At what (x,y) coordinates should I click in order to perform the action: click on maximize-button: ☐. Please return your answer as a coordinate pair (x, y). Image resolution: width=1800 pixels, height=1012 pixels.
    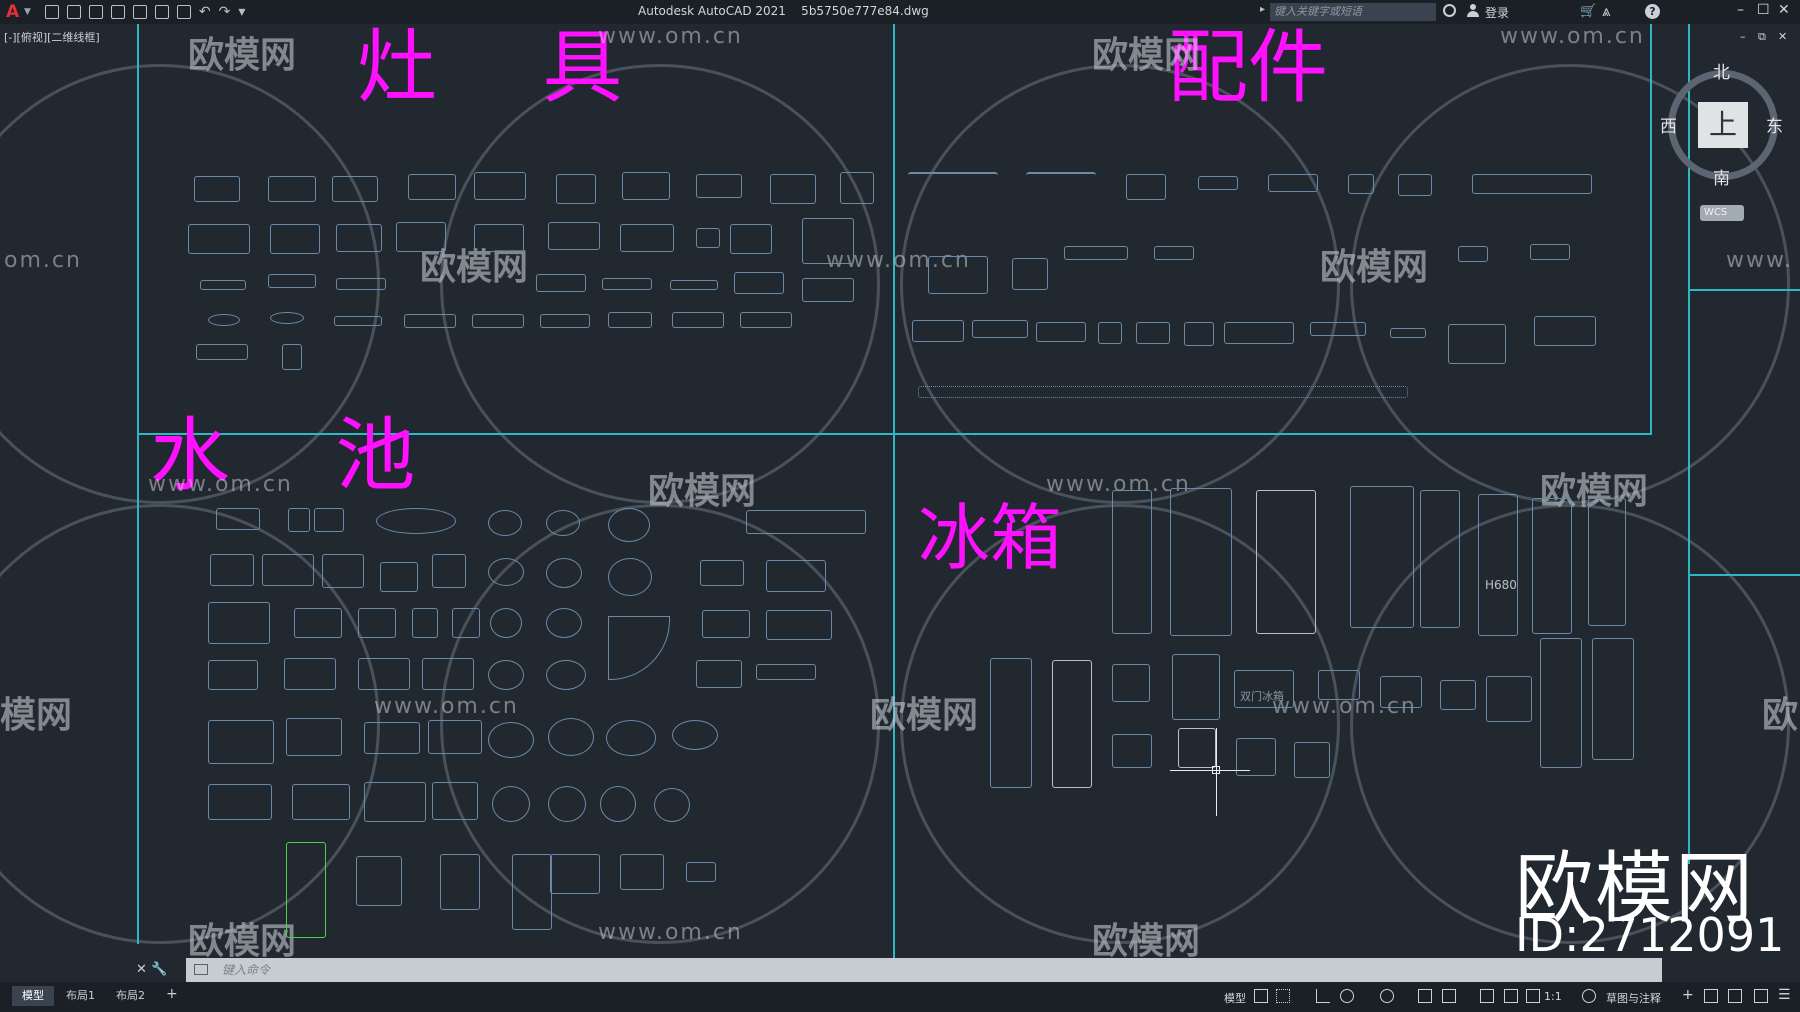
    Looking at the image, I should click on (1763, 10).